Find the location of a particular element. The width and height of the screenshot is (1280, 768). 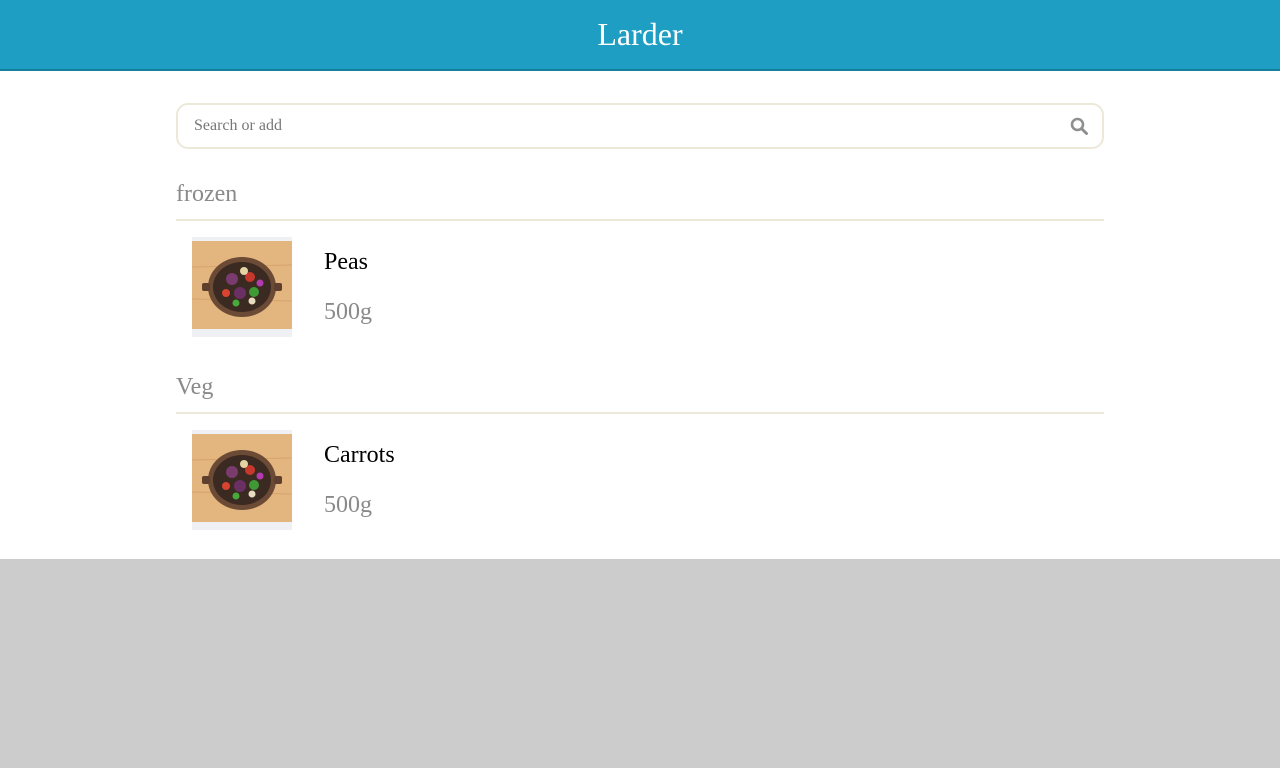

app-title: Larder is located at coordinates (640, 34).